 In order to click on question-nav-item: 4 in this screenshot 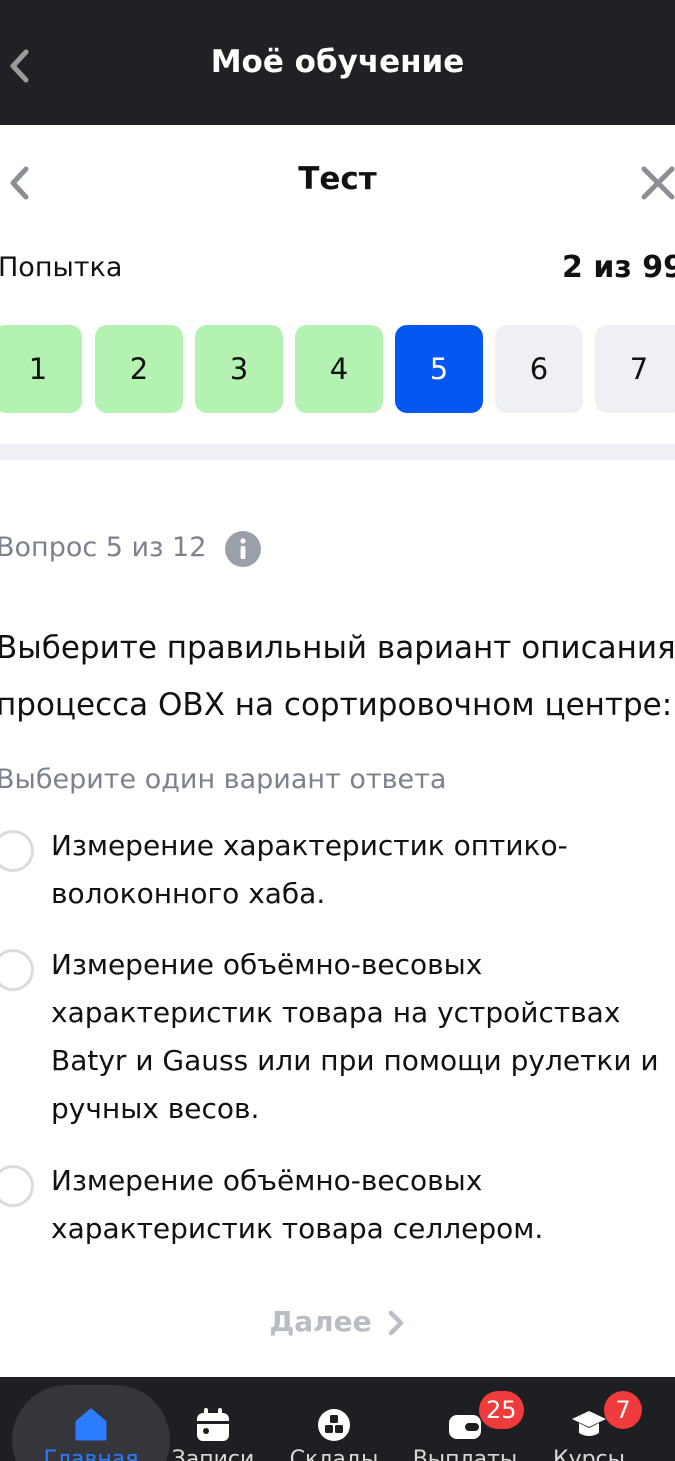, I will do `click(339, 369)`.